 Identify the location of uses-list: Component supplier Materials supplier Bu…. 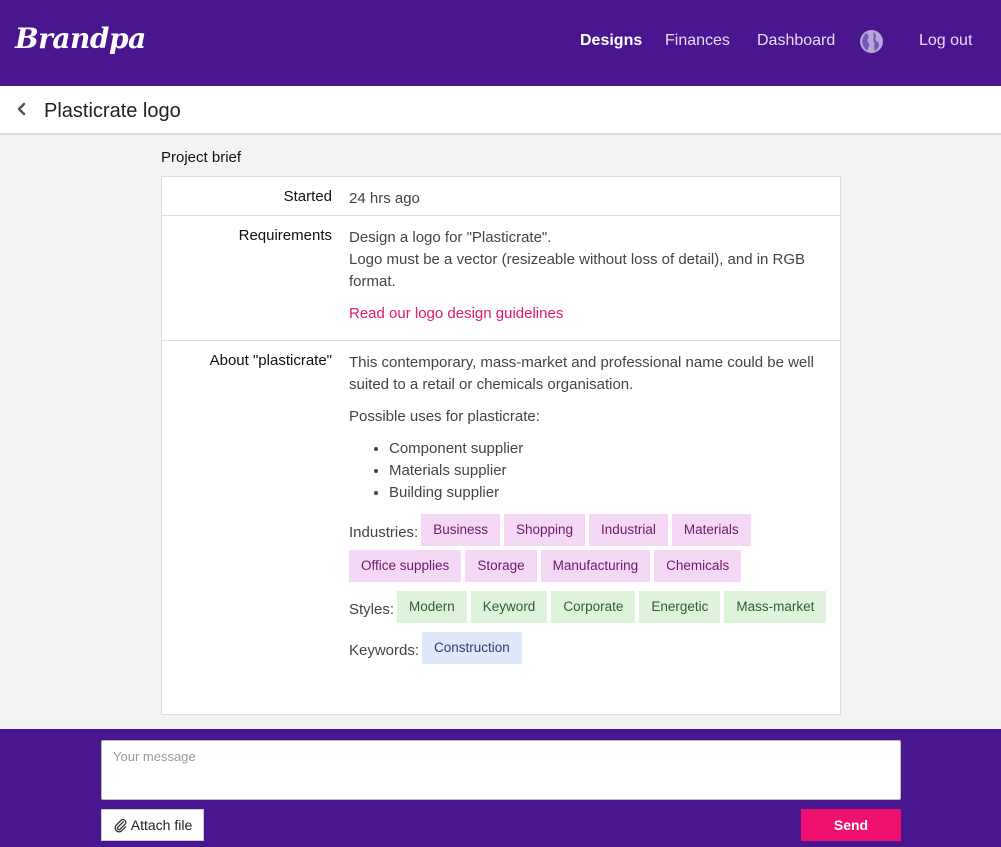
(612, 471).